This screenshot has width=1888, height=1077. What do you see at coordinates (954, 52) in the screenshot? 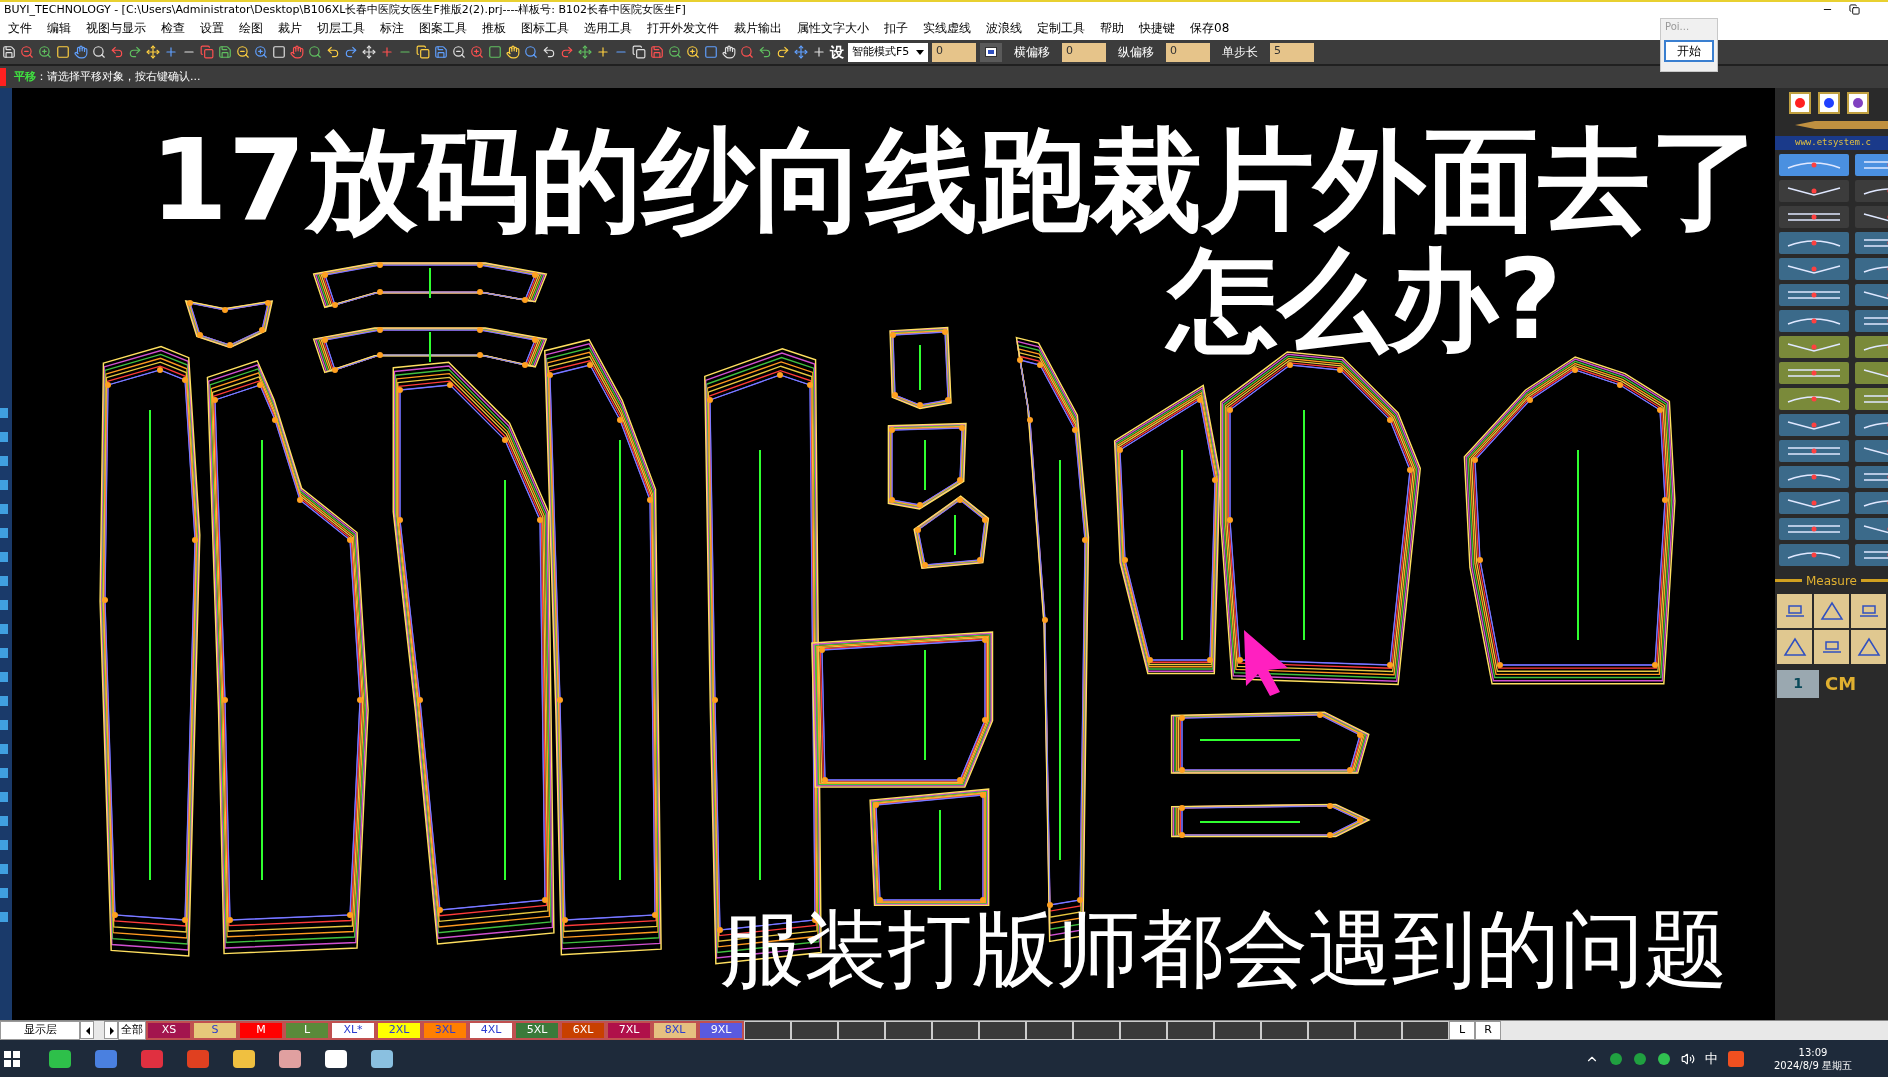
I see `value-field: 0` at bounding box center [954, 52].